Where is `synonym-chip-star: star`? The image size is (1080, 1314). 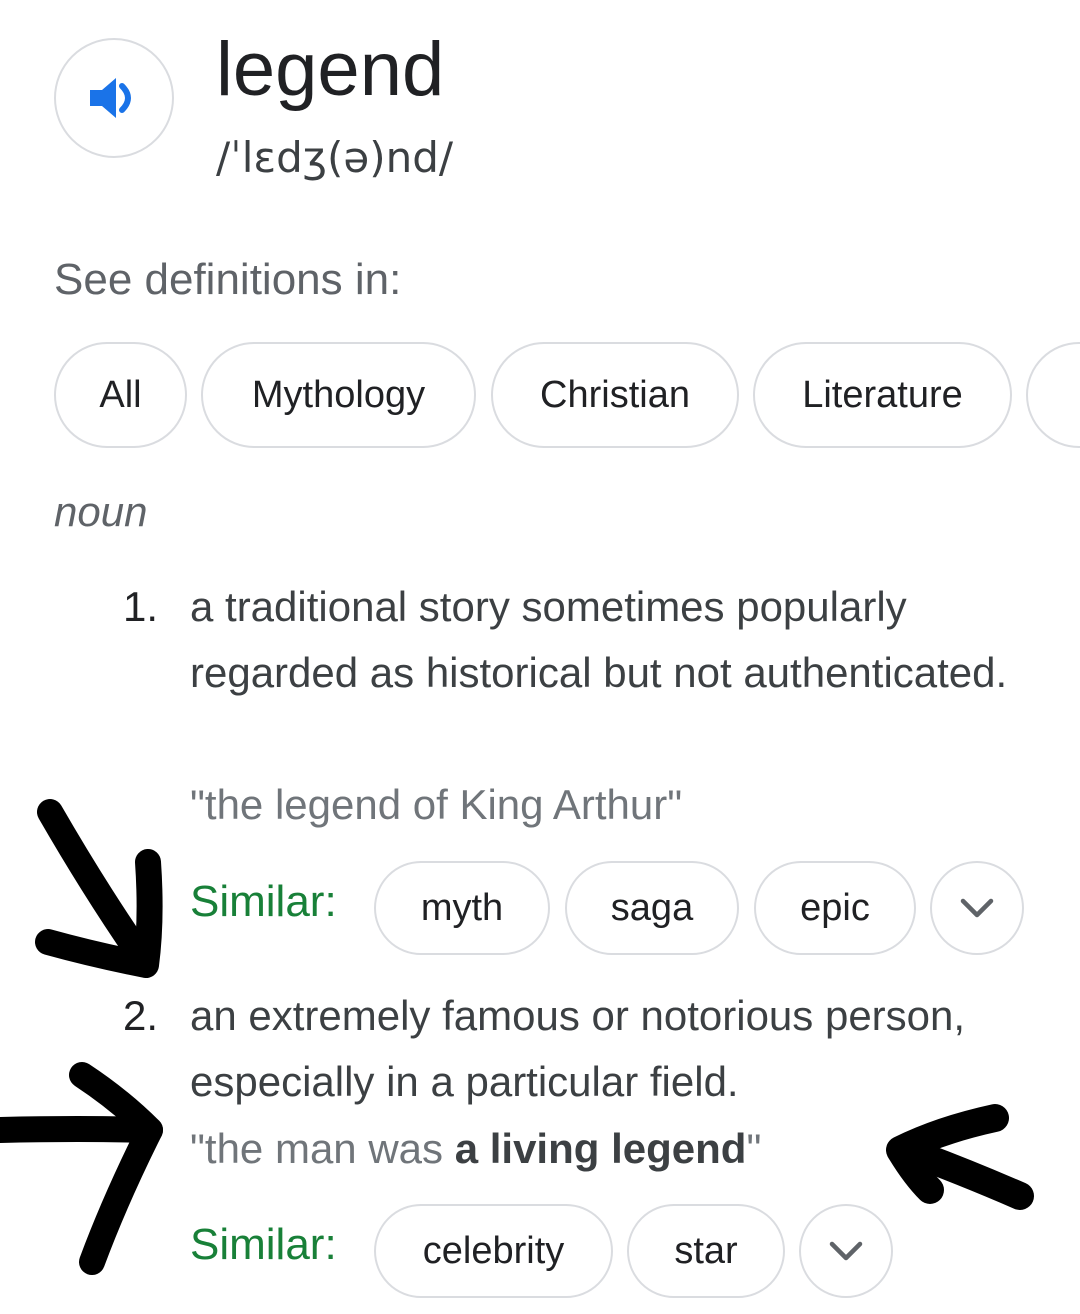 synonym-chip-star: star is located at coordinates (706, 1251).